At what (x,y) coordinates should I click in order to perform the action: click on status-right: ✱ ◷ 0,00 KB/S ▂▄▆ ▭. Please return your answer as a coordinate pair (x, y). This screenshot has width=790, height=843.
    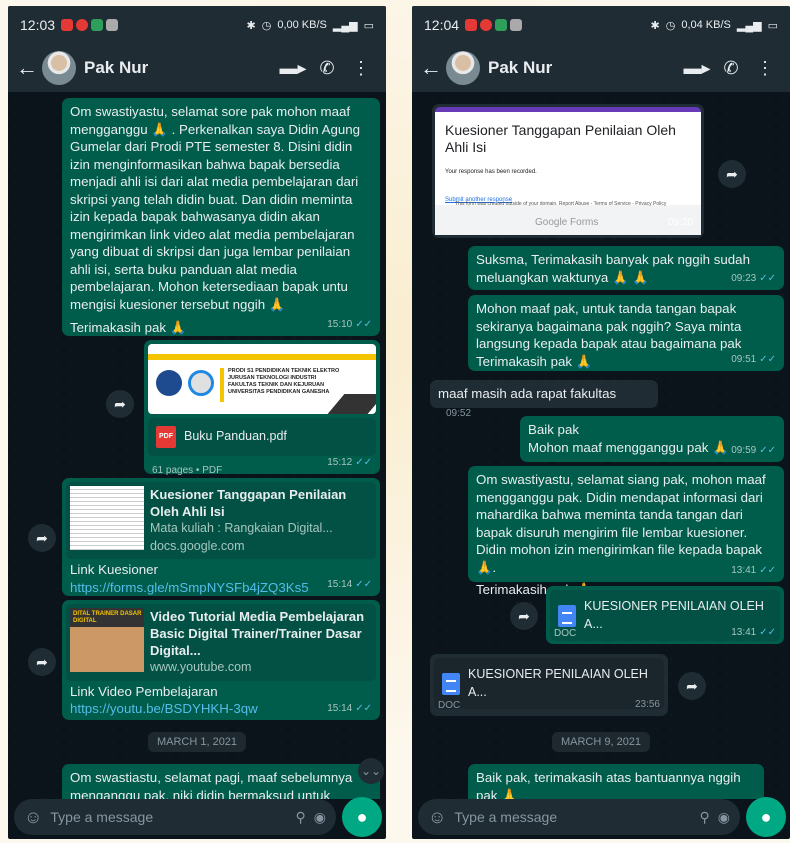
    Looking at the image, I should click on (311, 25).